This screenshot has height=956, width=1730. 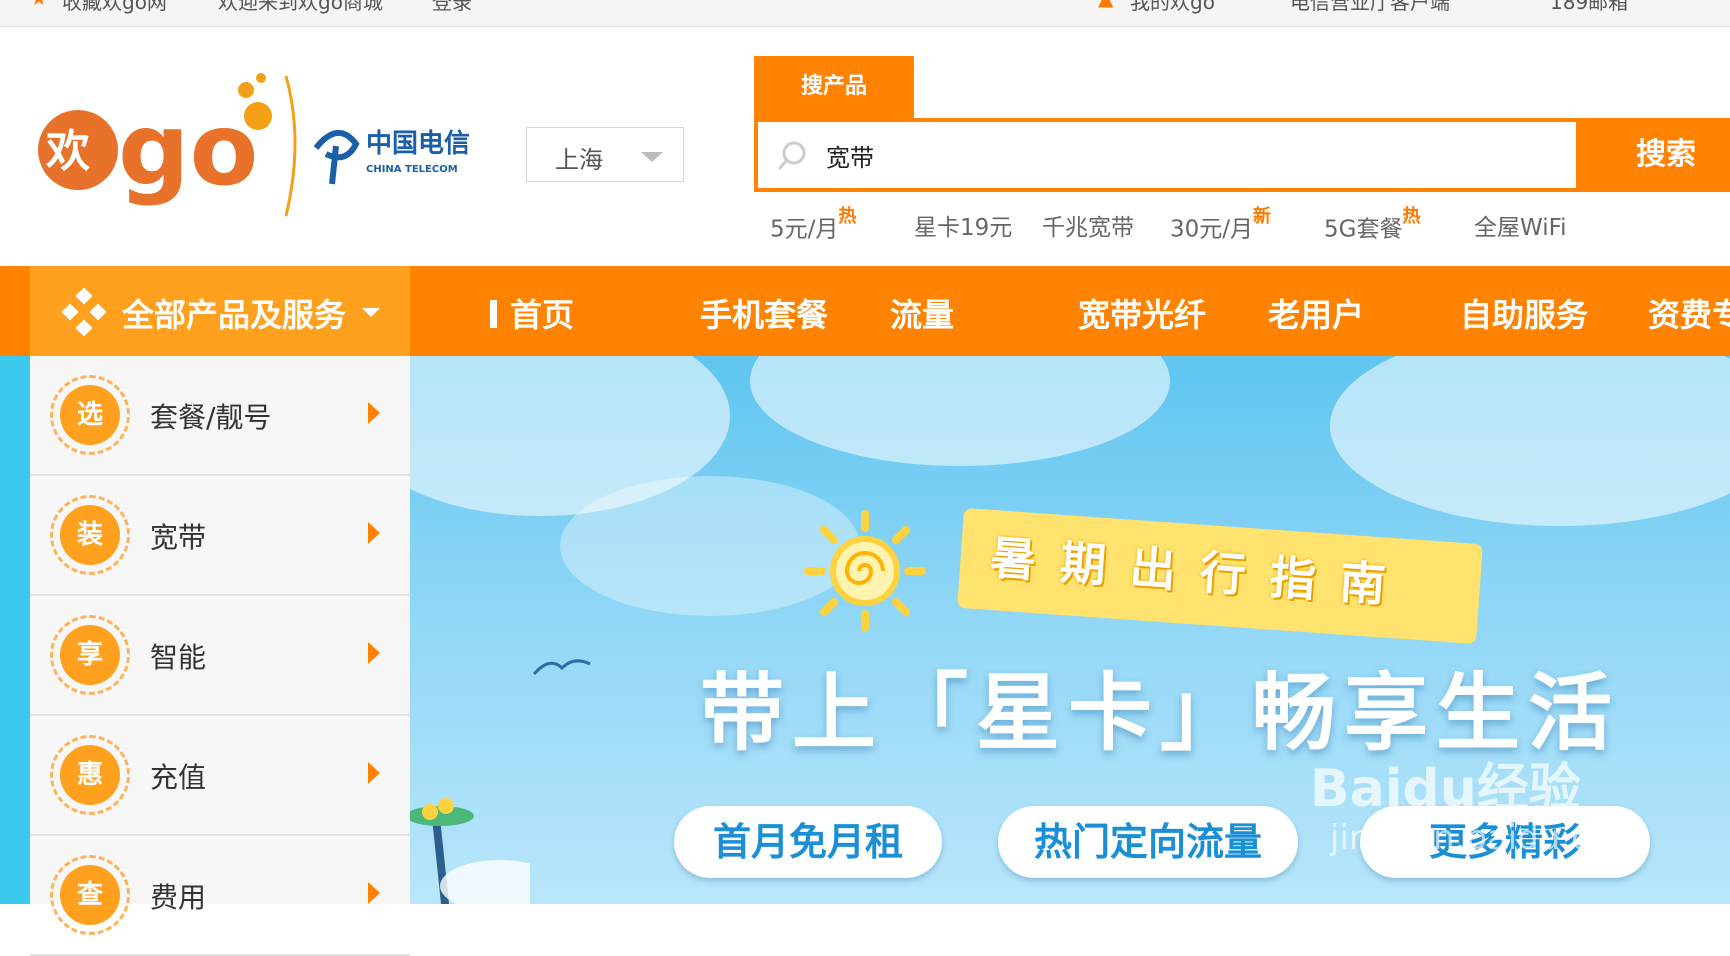 I want to click on bookmark-link: 收藏欢go网, so click(x=114, y=7).